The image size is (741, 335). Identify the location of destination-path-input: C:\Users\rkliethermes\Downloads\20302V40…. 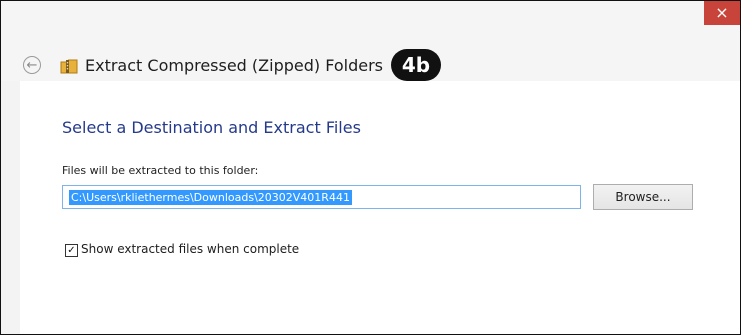
(321, 197).